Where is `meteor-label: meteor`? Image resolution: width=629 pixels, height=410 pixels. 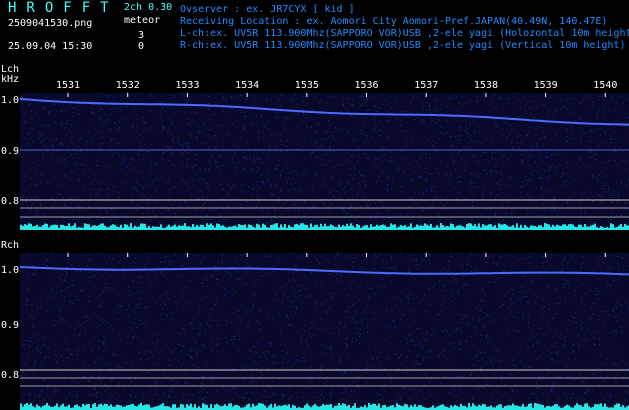
meteor-label: meteor is located at coordinates (142, 20).